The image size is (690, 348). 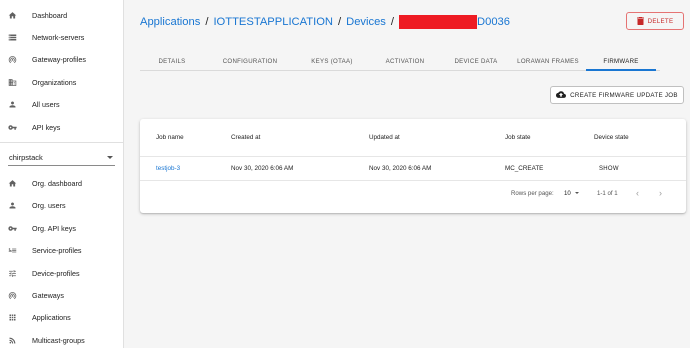 What do you see at coordinates (59, 60) in the screenshot?
I see `sidebar-item-label: Gateway-profiles` at bounding box center [59, 60].